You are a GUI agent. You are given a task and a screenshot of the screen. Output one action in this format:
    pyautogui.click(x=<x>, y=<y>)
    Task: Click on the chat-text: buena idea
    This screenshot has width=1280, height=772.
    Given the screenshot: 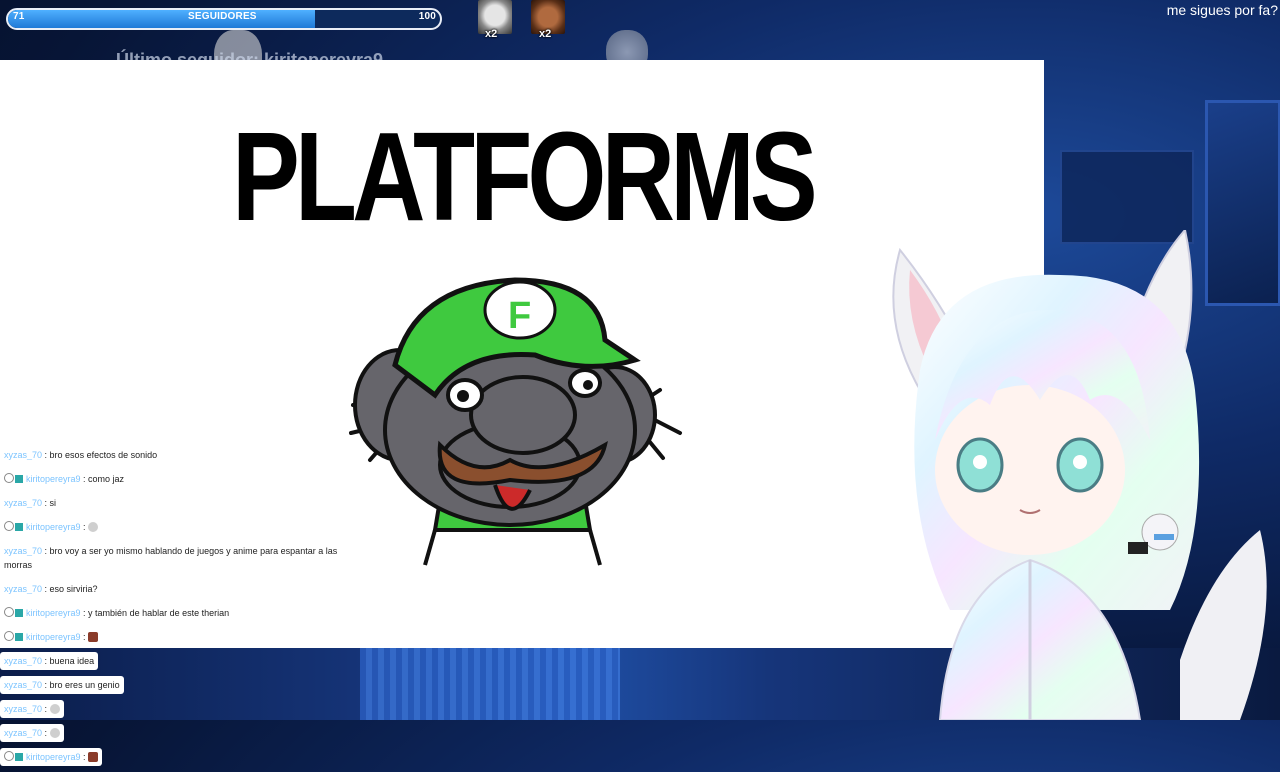 What is the action you would take?
    pyautogui.click(x=72, y=661)
    